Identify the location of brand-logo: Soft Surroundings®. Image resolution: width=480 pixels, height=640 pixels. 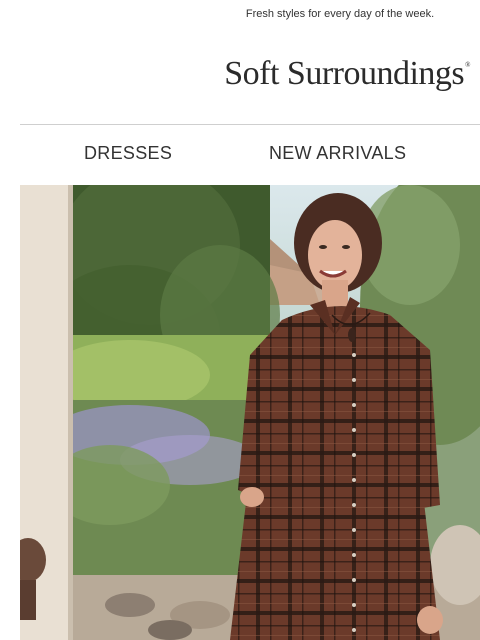
(347, 74).